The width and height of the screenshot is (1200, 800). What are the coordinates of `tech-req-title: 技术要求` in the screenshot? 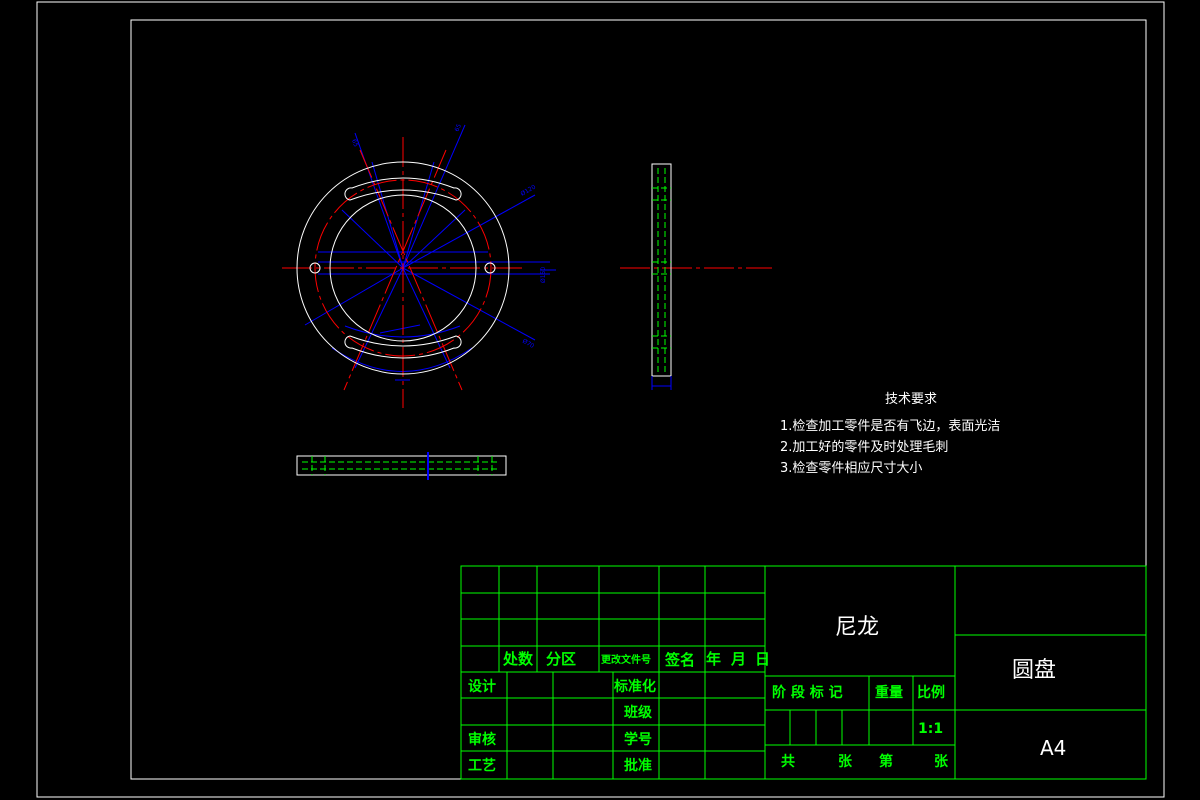 It's located at (911, 399).